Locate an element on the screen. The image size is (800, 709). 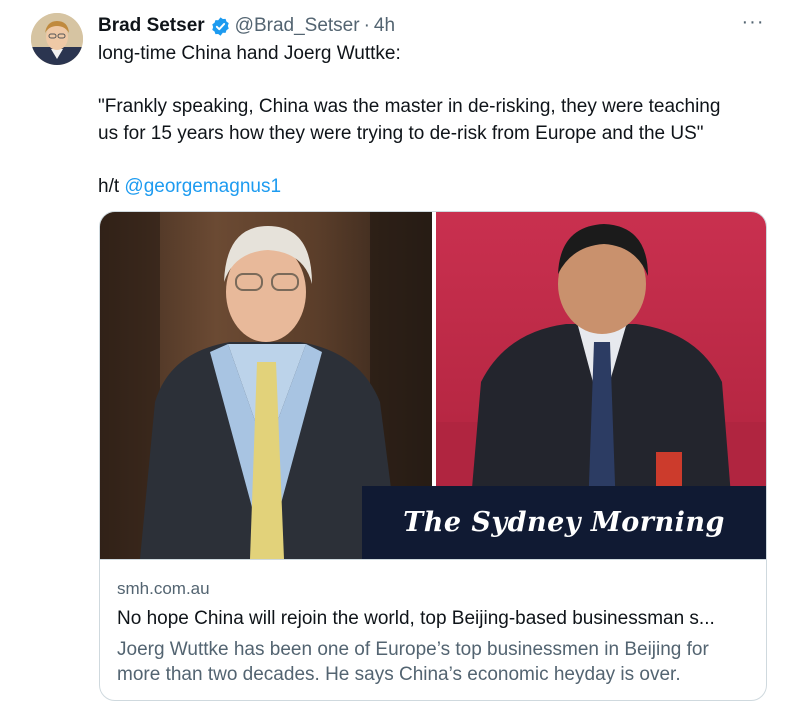
hat-tip-line: h/t @georgemagnus1 is located at coordinates (189, 187).